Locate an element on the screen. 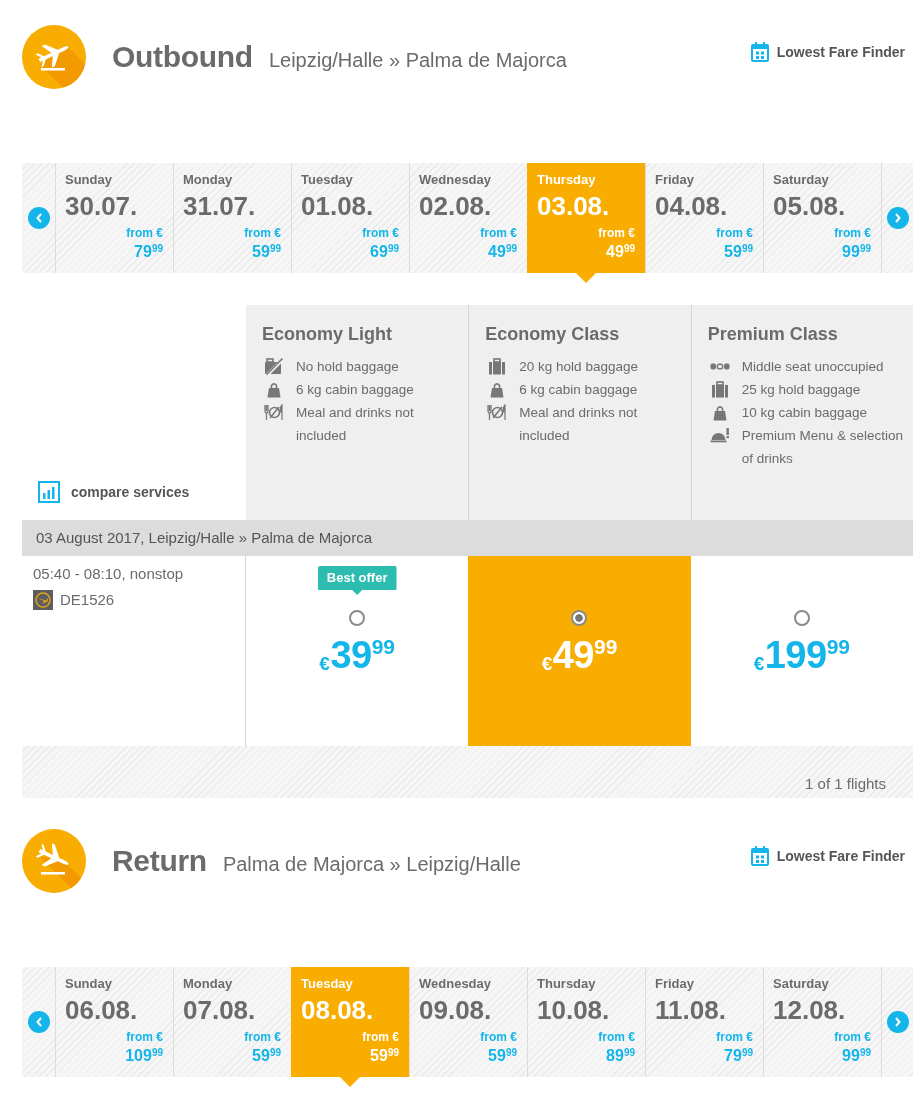 The image size is (920, 1098). feature-label: No hold baggage is located at coordinates (347, 367).